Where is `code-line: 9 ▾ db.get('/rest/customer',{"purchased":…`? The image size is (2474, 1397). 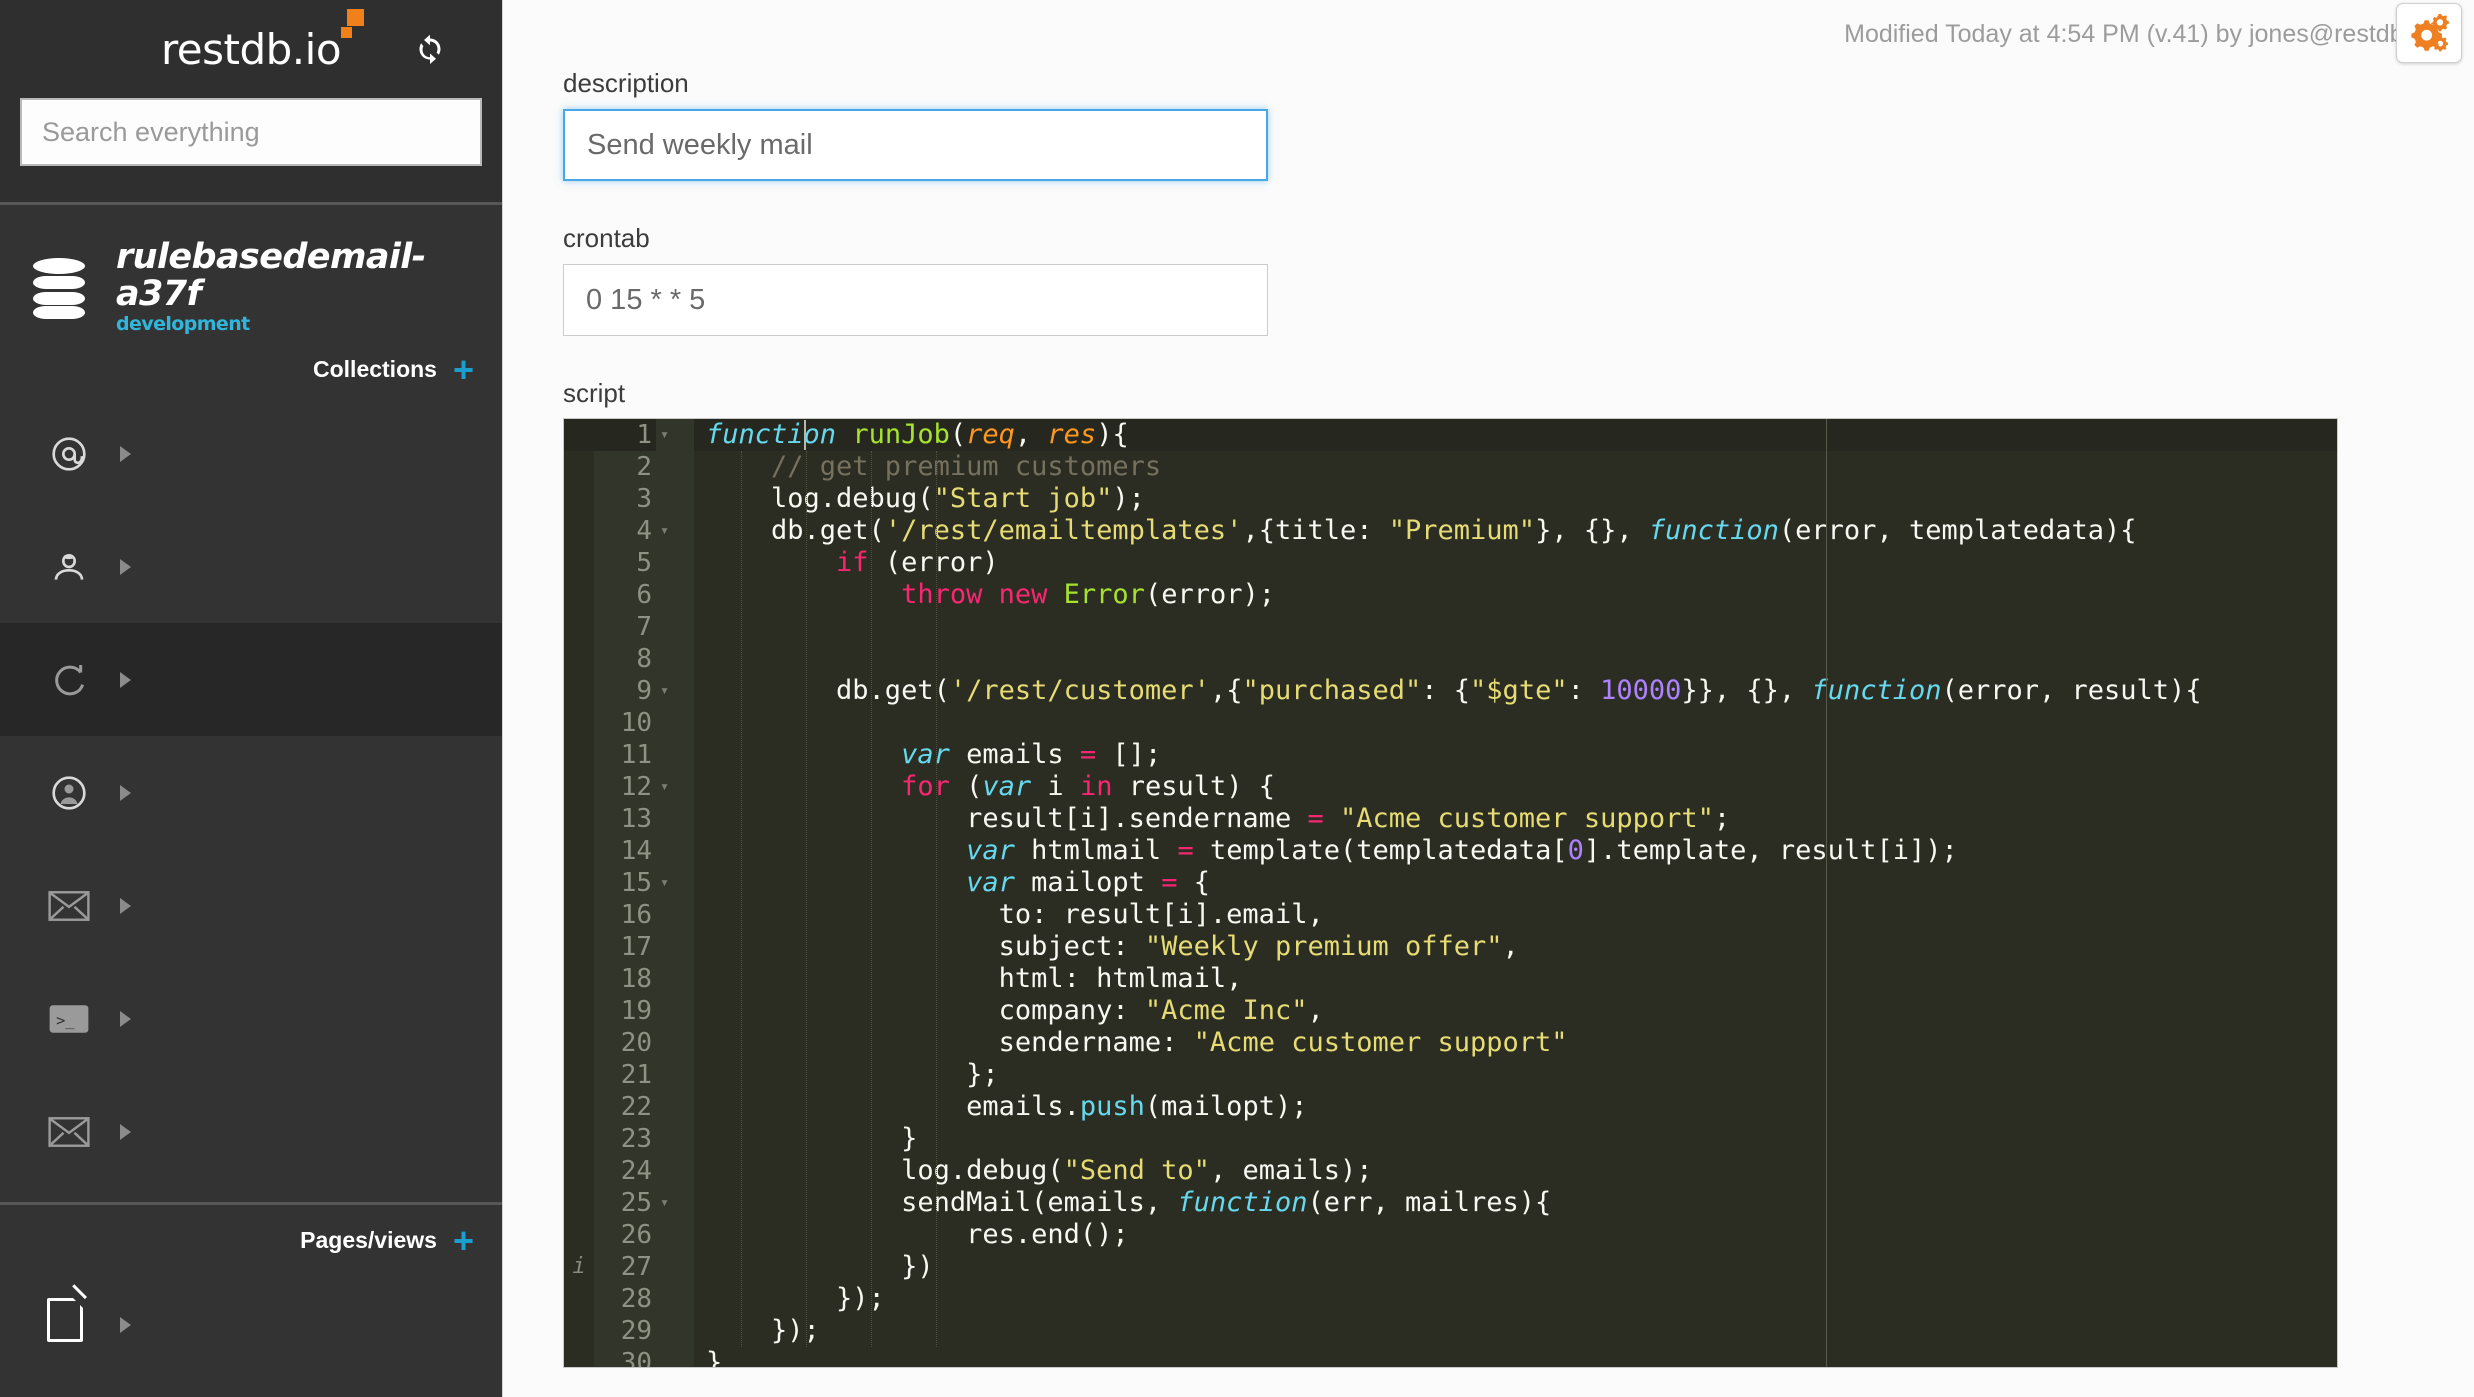
code-line: 9 ▾ db.get('/rest/customer',{"purchased":… is located at coordinates (1450, 691).